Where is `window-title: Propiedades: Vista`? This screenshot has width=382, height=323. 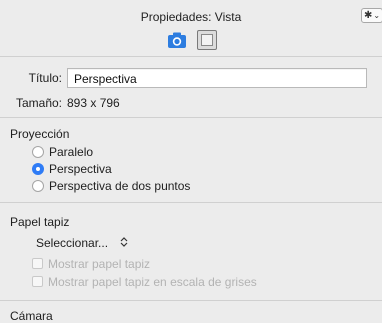 window-title: Propiedades: Vista is located at coordinates (191, 17).